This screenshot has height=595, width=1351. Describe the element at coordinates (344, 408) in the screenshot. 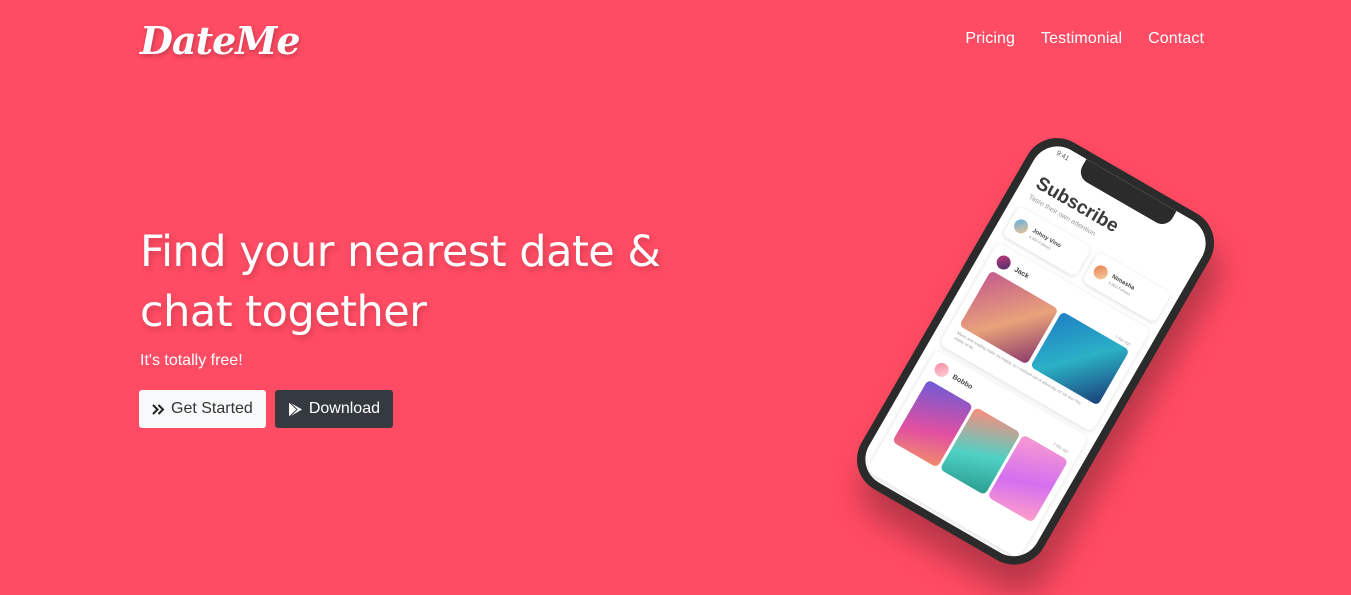

I see `download-label: Download` at that location.